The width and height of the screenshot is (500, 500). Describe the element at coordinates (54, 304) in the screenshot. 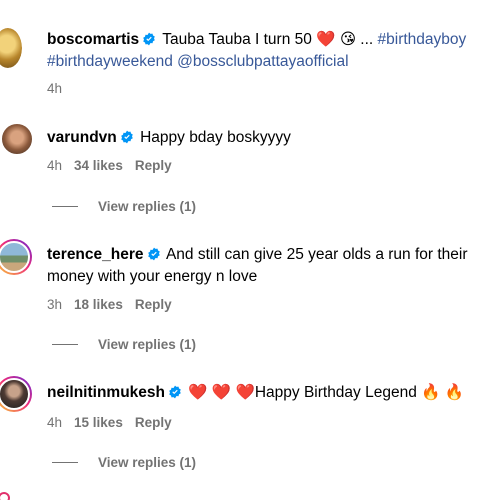

I see `timestamp: 3h` at that location.